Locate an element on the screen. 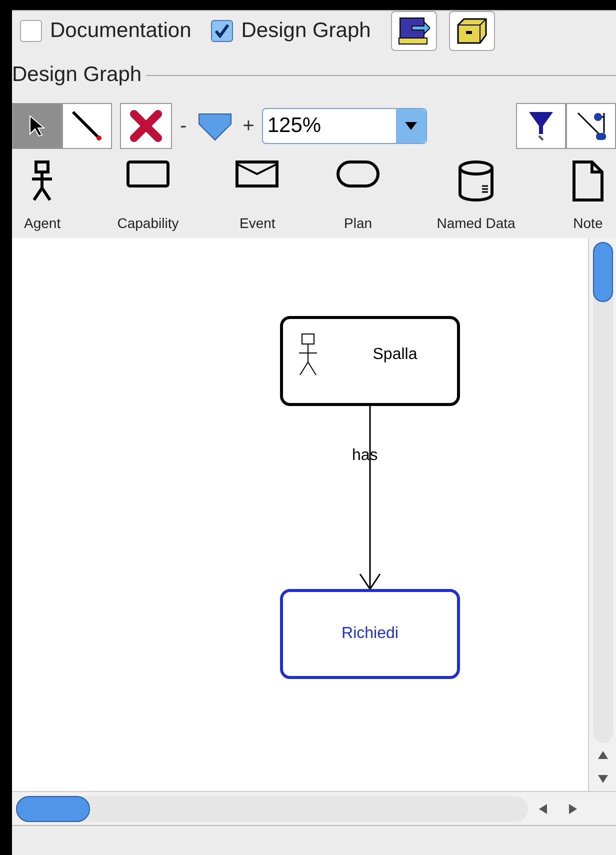 The image size is (616, 855). vertical-scrollbar is located at coordinates (602, 514).